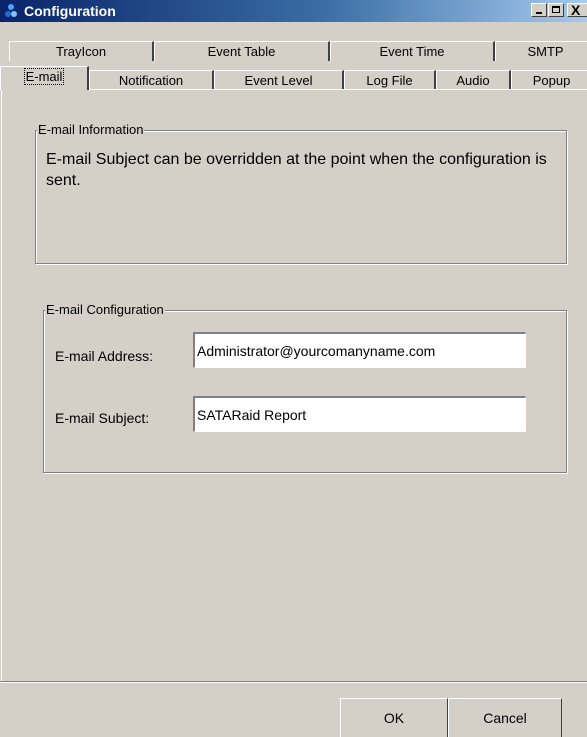 This screenshot has width=587, height=737. Describe the element at coordinates (11, 10) in the screenshot. I see `app-icon` at that location.